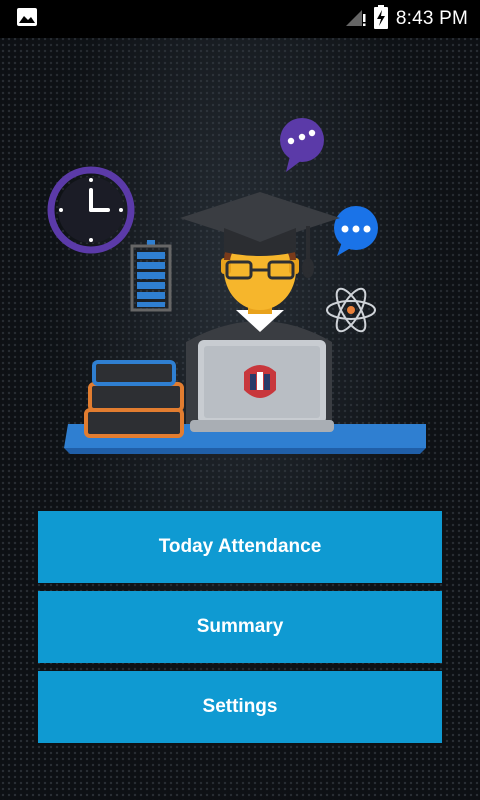  What do you see at coordinates (355, 19) in the screenshot?
I see `signal-icon` at bounding box center [355, 19].